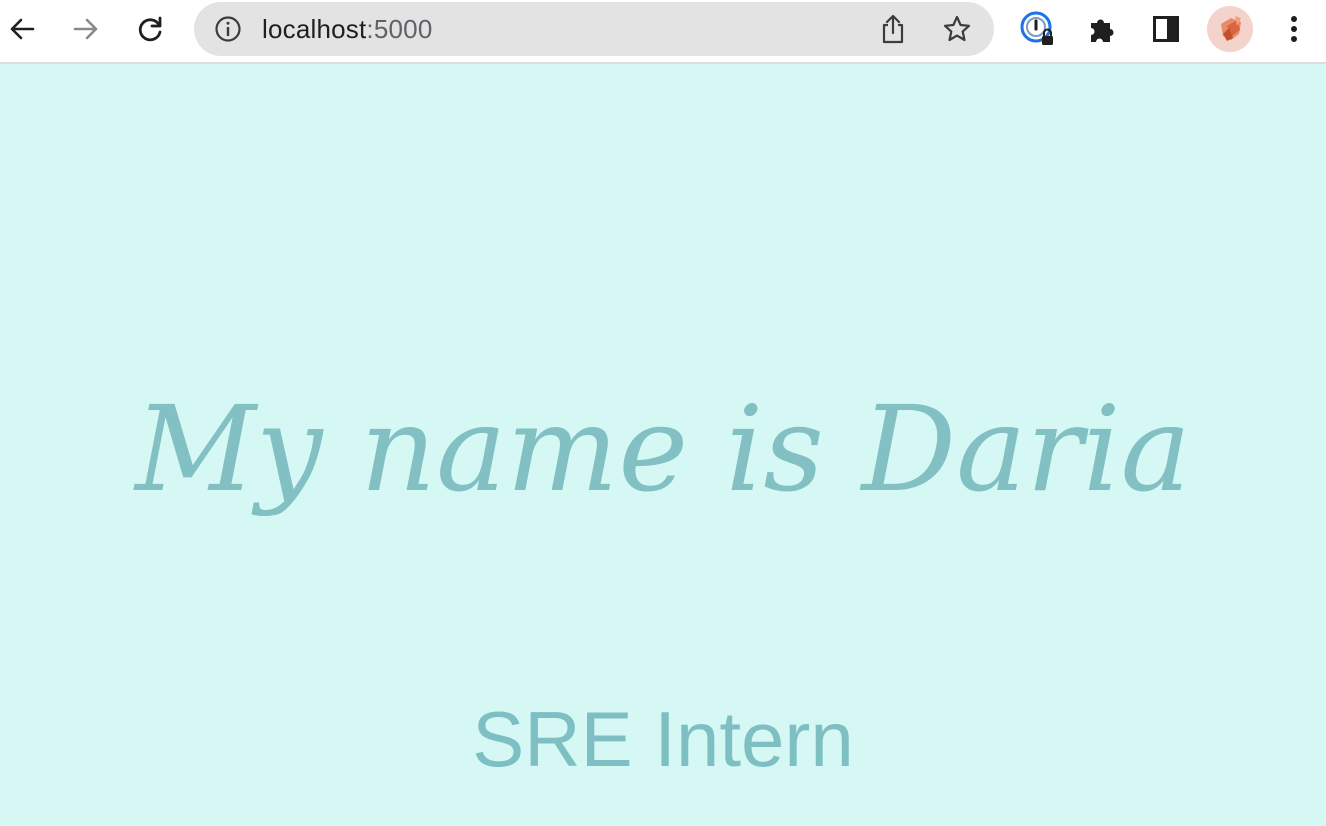 The height and width of the screenshot is (826, 1326). Describe the element at coordinates (663, 449) in the screenshot. I see `page-heading: My name is Daria` at that location.